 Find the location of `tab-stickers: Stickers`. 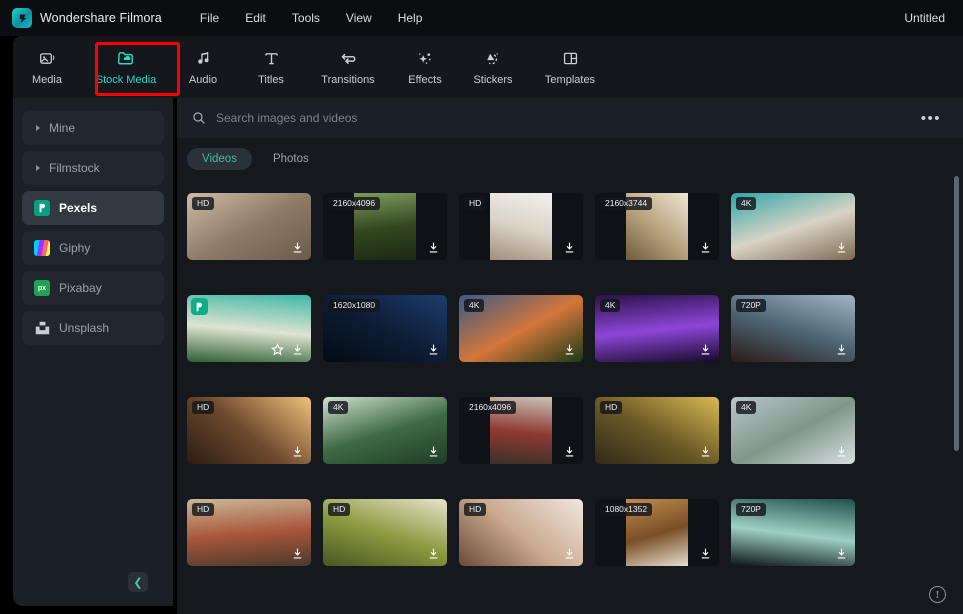

tab-stickers: Stickers is located at coordinates (493, 67).